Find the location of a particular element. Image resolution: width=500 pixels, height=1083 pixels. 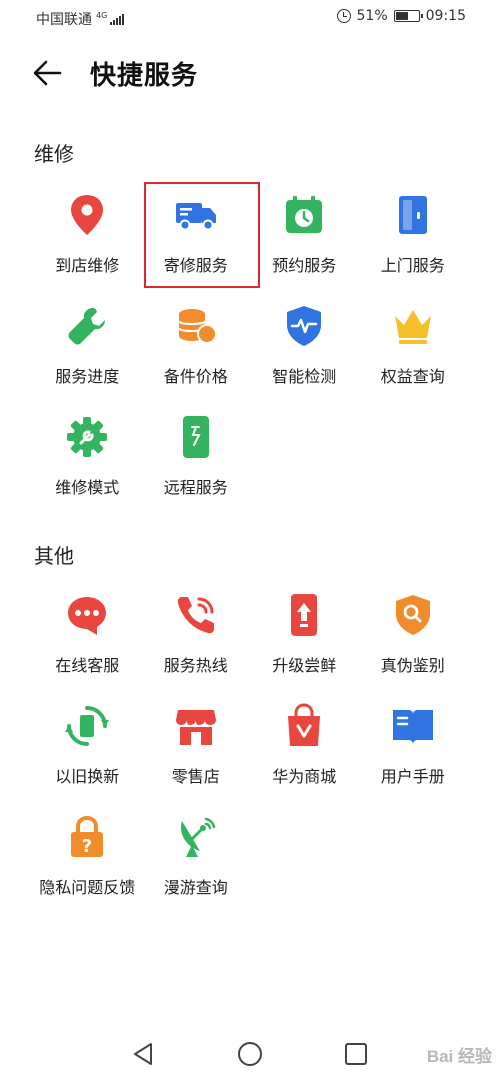

service-item-upgrade-phone: 升级尝鲜 is located at coordinates (304, 638).